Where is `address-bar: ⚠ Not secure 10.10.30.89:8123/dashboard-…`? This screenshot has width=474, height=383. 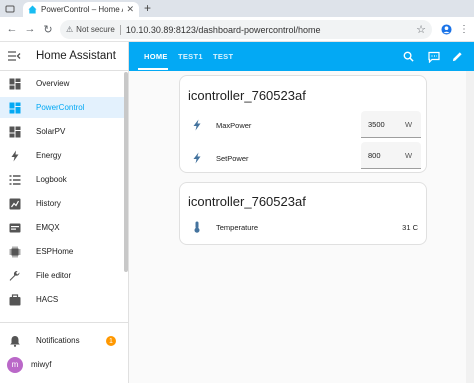 address-bar: ⚠ Not secure 10.10.30.89:8123/dashboard-… is located at coordinates (246, 29).